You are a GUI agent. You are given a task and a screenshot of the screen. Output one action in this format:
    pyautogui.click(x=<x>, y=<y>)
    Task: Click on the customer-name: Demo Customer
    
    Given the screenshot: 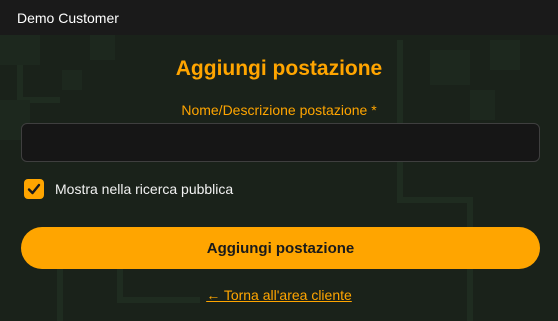 What is the action you would take?
    pyautogui.click(x=68, y=17)
    